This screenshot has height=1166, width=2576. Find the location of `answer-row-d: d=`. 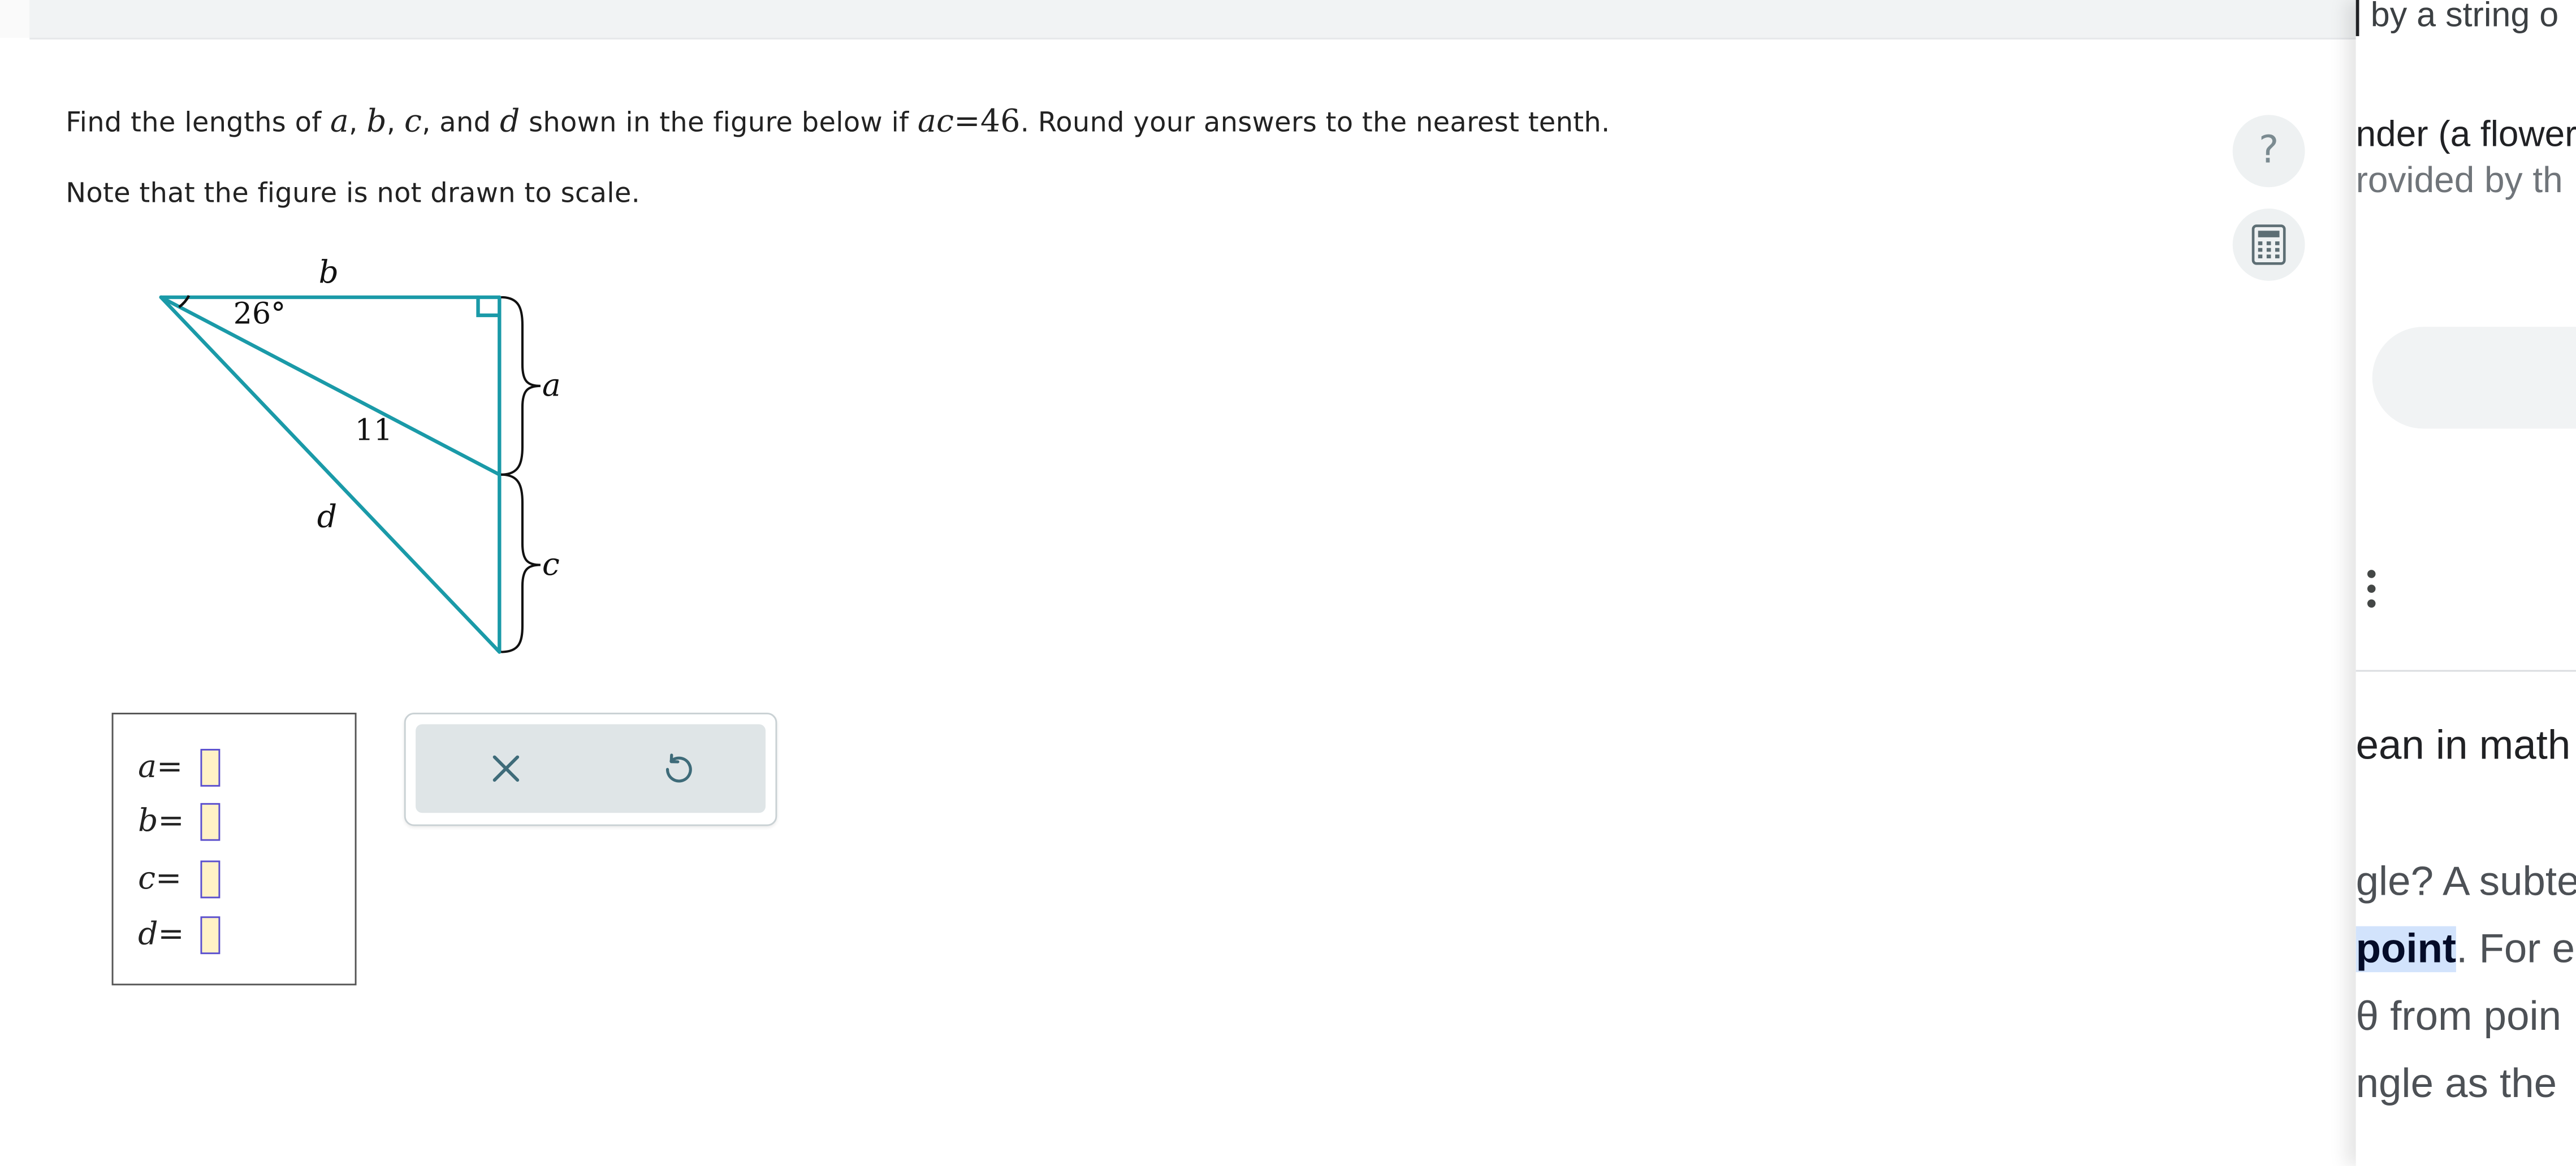

answer-row-d: d= is located at coordinates (179, 934).